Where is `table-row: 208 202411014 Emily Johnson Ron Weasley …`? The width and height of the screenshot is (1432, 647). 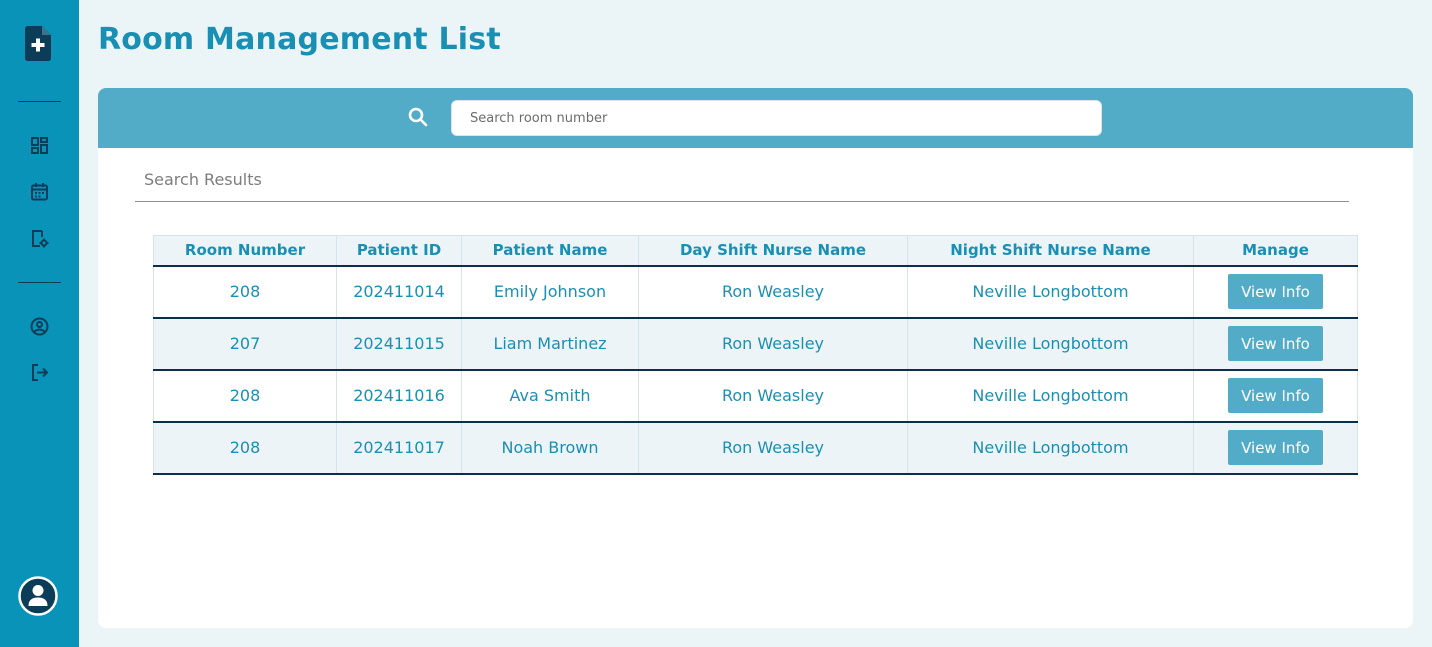
table-row: 208 202411014 Emily Johnson Ron Weasley … is located at coordinates (755, 292).